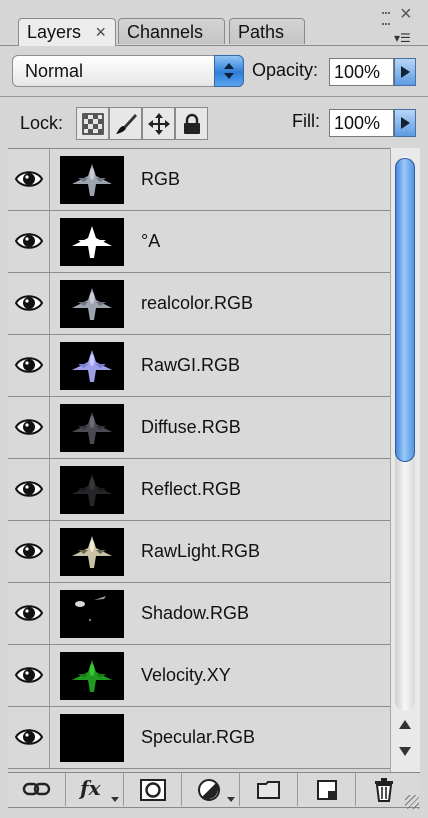 The width and height of the screenshot is (428, 818). Describe the element at coordinates (191, 489) in the screenshot. I see `layer-name: Reflect.RGB` at that location.